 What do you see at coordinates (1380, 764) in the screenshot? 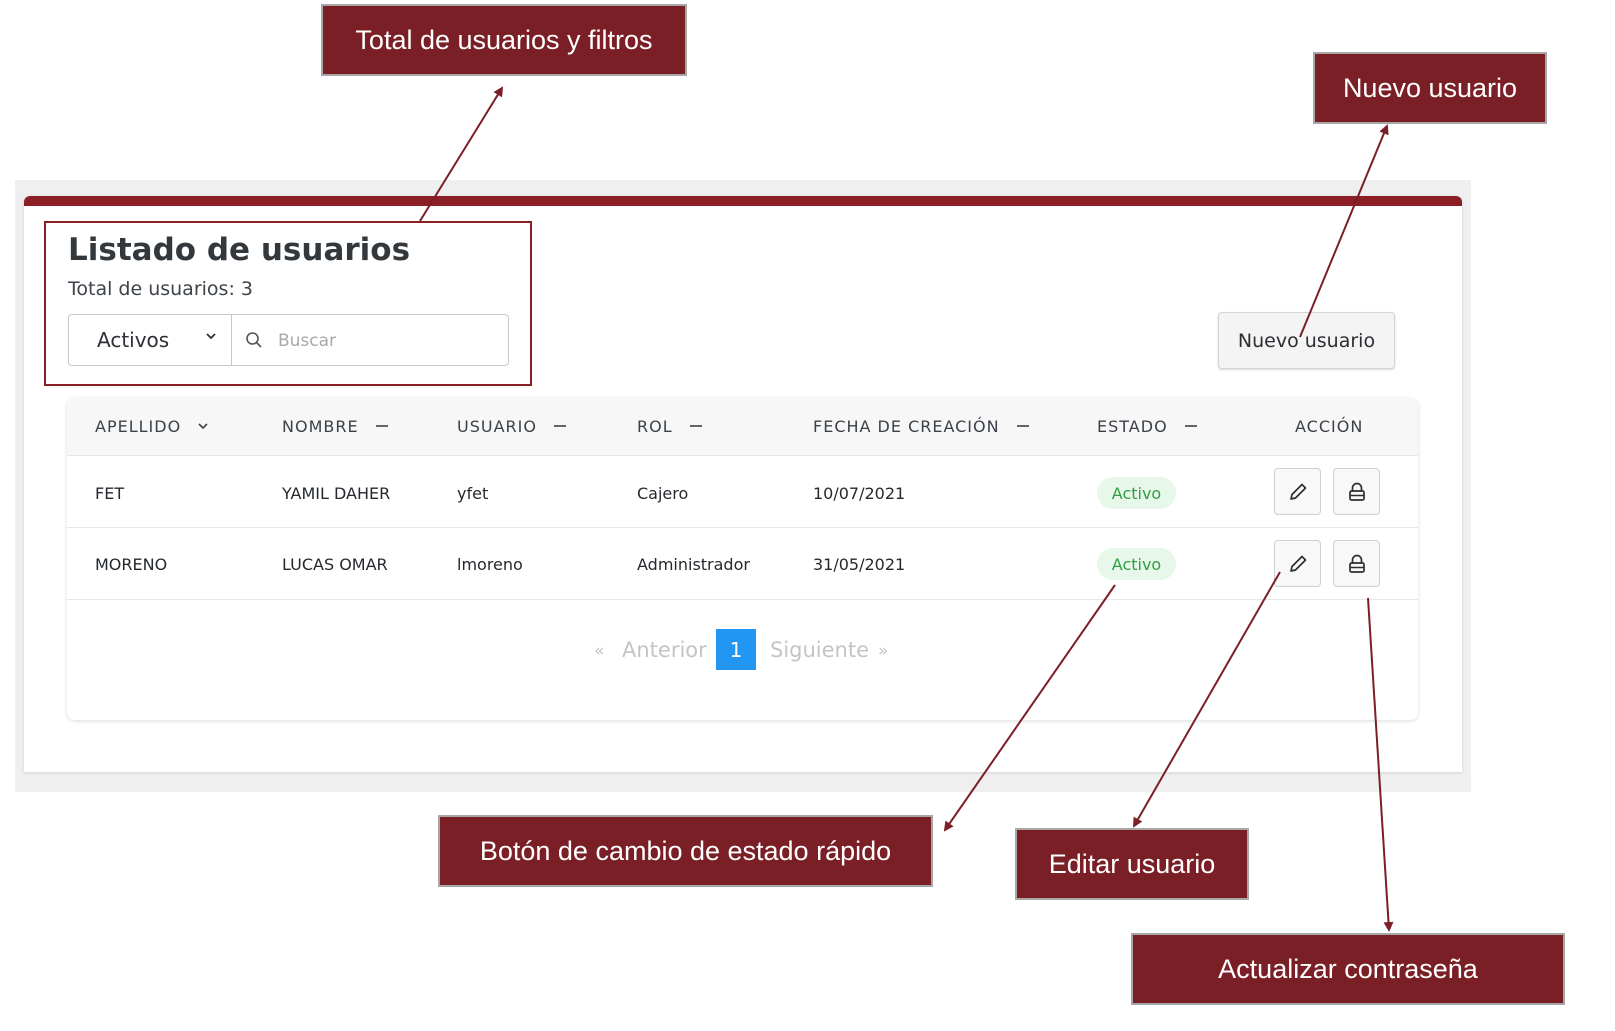
I see `arrow-password` at bounding box center [1380, 764].